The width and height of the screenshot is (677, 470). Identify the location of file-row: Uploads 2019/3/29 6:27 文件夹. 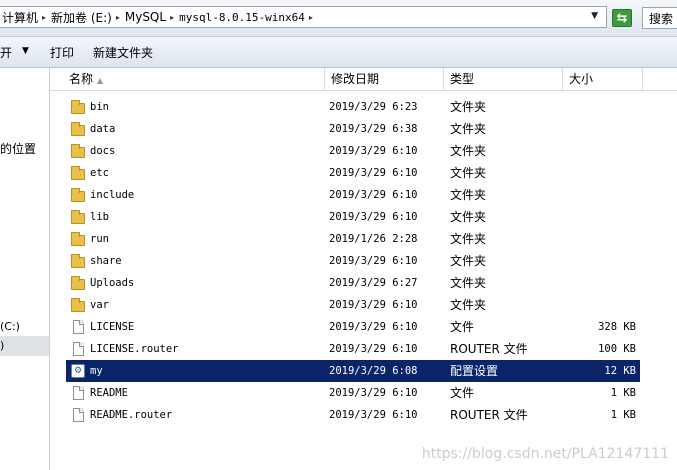
(353, 283).